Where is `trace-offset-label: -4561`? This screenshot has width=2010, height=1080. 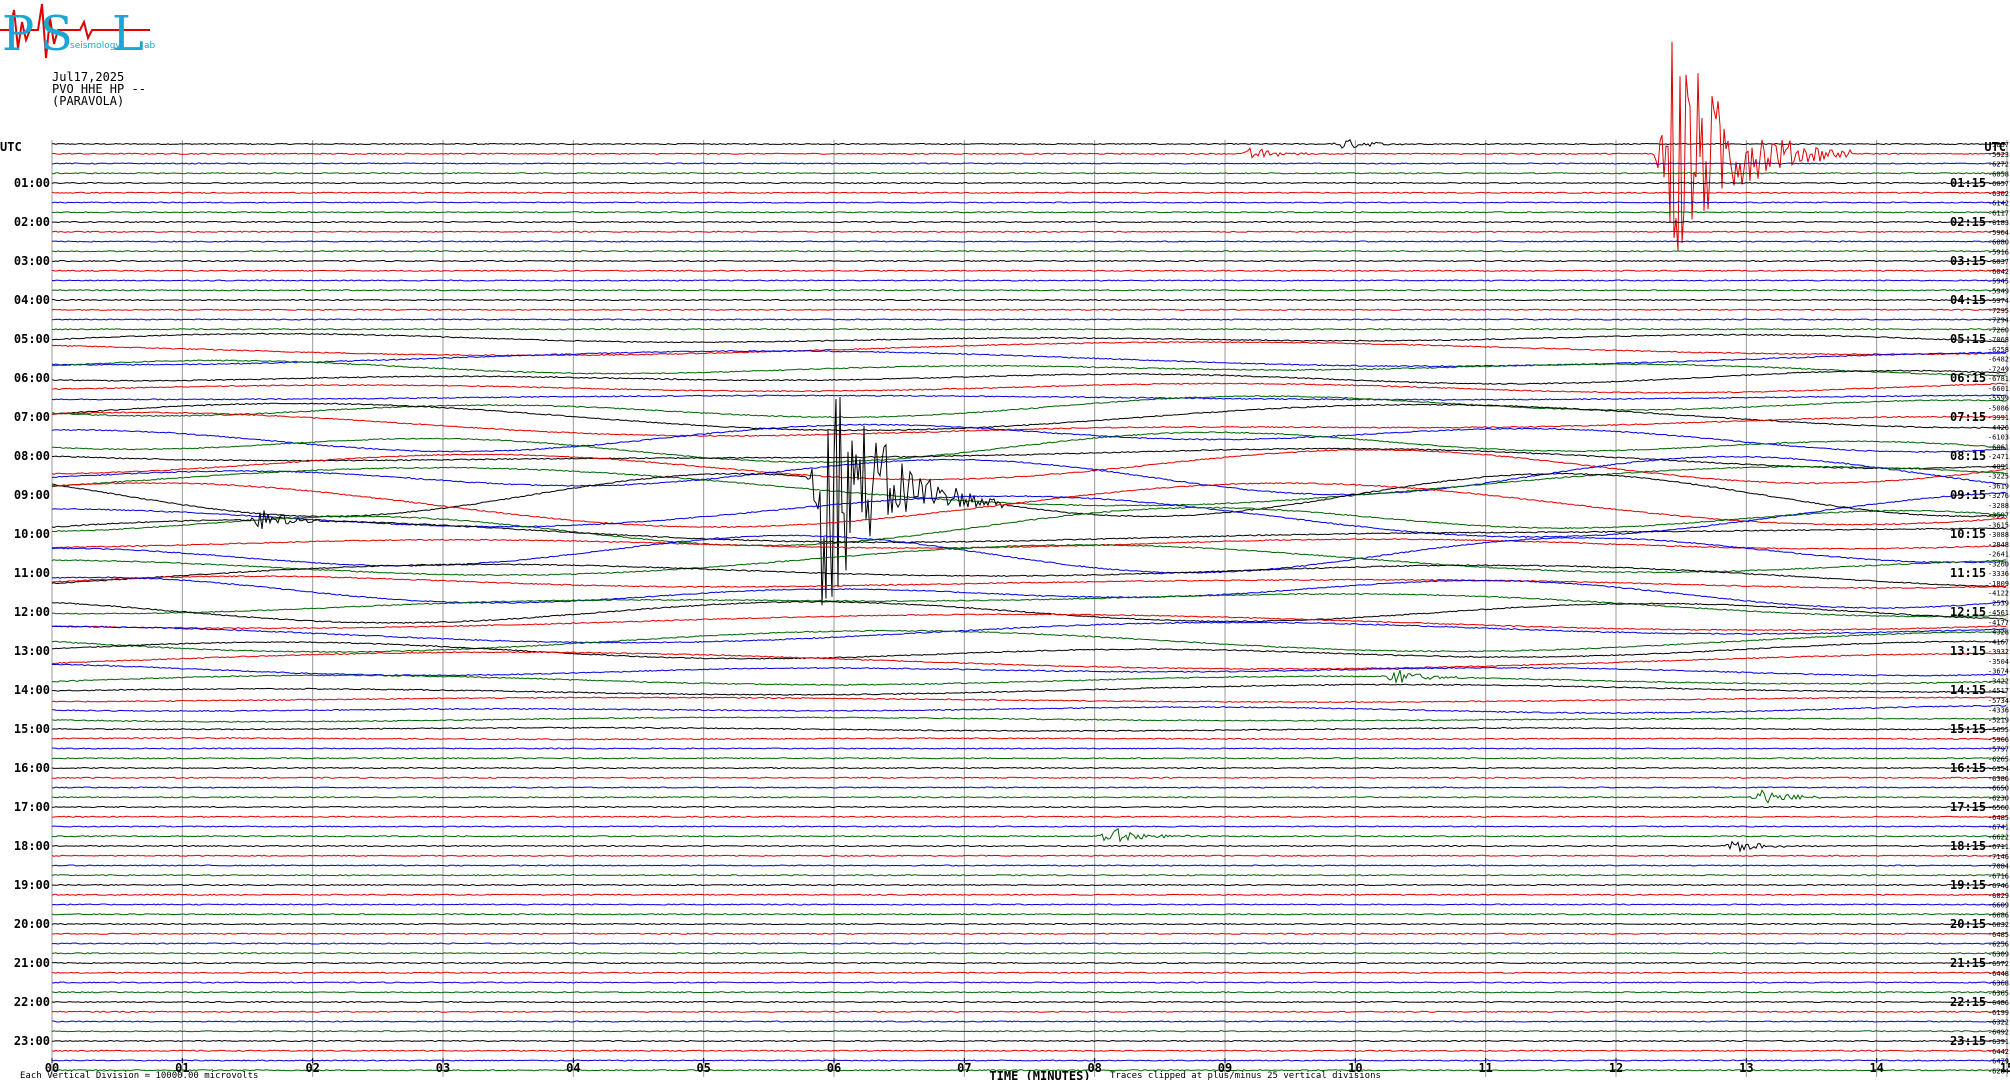
trace-offset-label: -4561 is located at coordinates (1998, 613).